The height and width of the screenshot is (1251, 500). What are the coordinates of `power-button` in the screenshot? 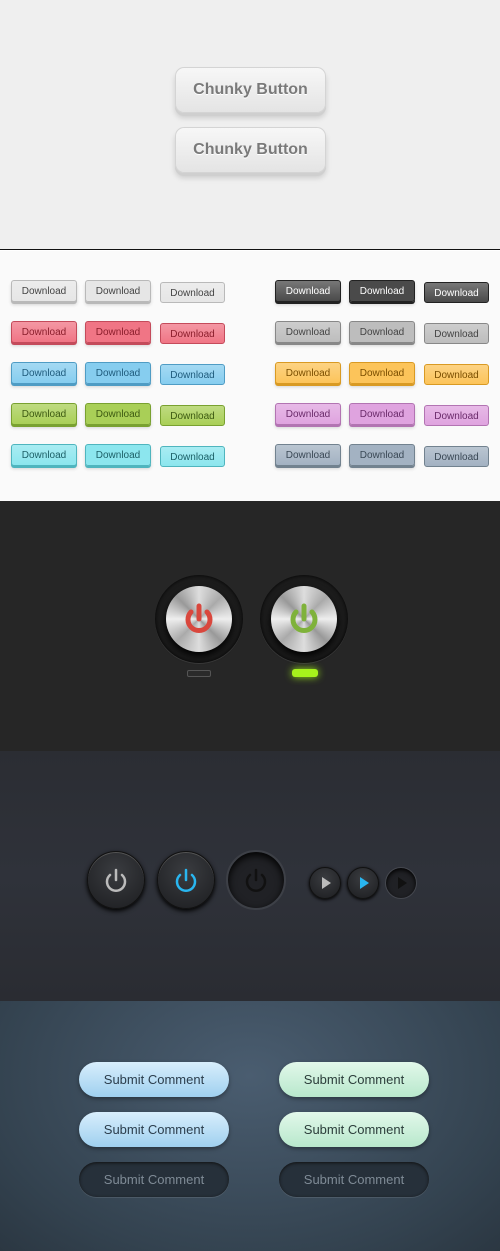 It's located at (116, 880).